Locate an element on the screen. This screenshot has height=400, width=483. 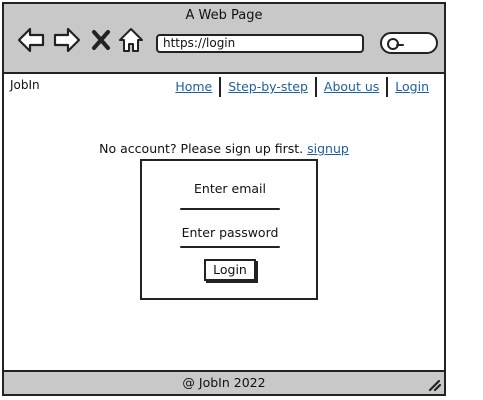
signup-prompt-line: No account? Please sign up first. signup is located at coordinates (224, 148).